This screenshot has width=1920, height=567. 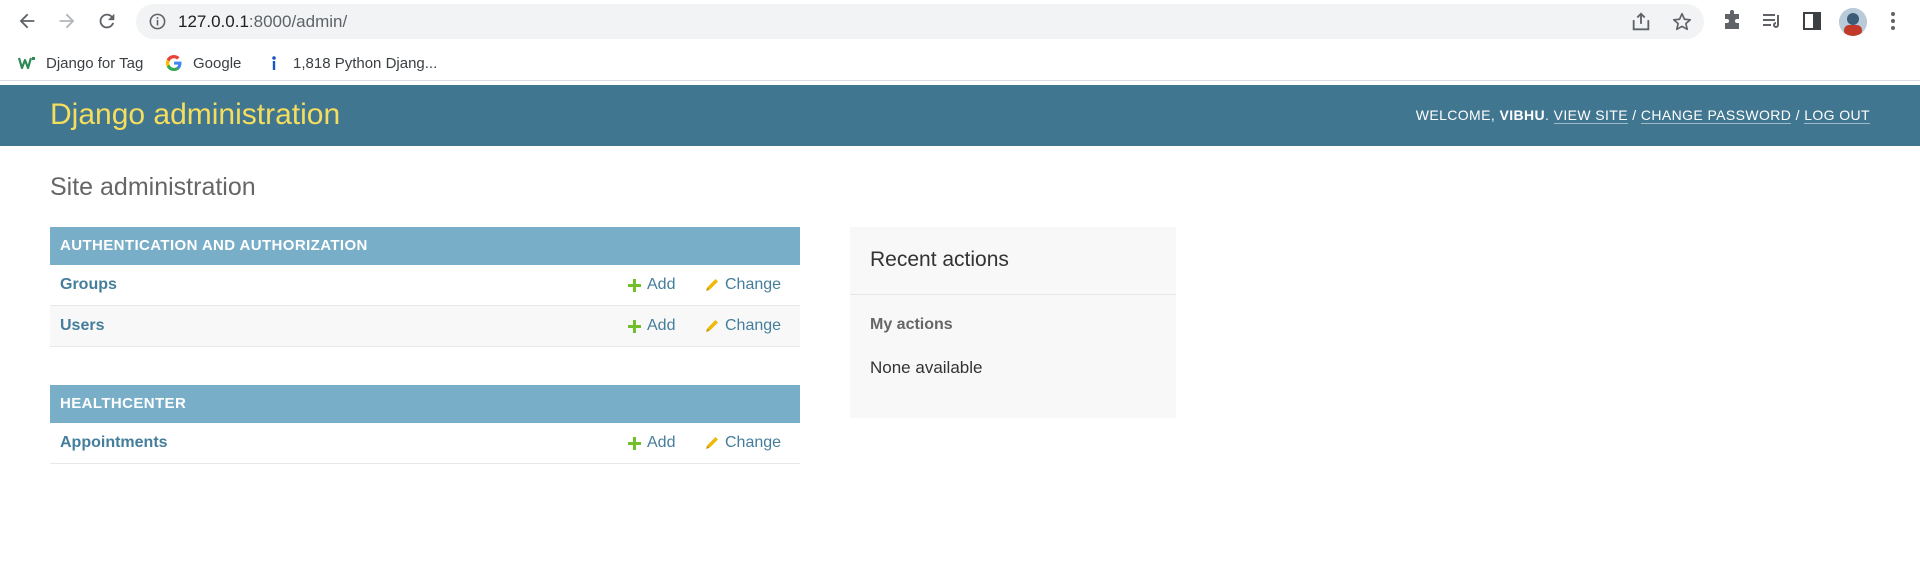 What do you see at coordinates (1772, 21) in the screenshot?
I see `reading-list-icon` at bounding box center [1772, 21].